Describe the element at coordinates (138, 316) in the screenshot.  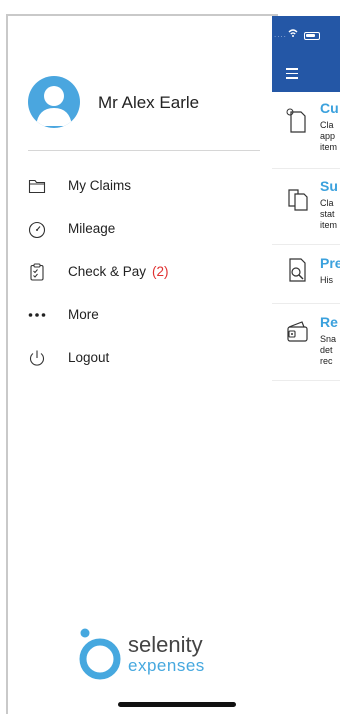
I see `menu-item-more: More` at that location.